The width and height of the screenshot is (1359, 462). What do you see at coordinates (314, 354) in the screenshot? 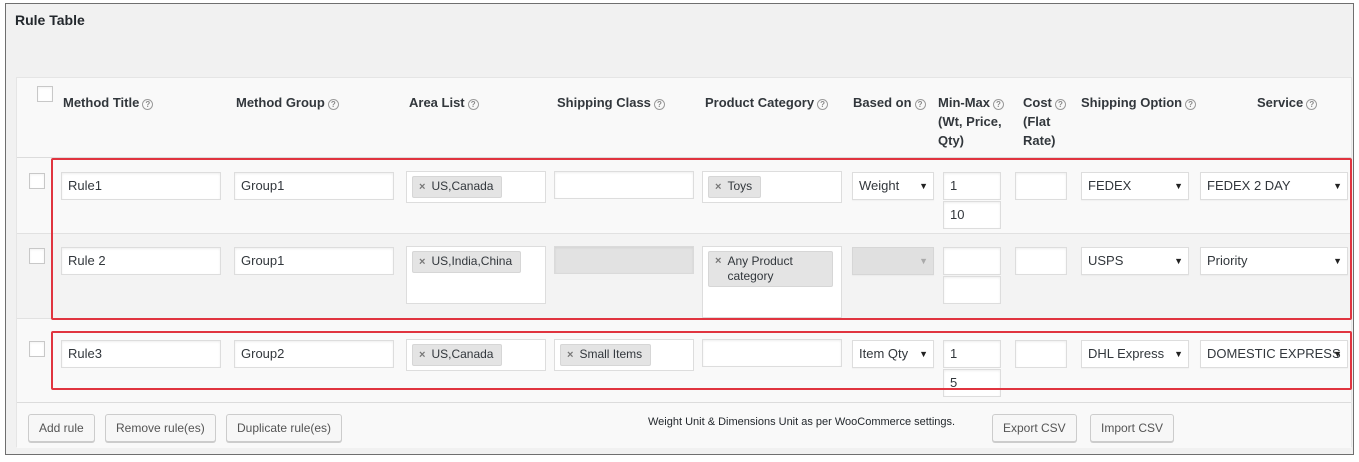
I see `method-group-input: Group2` at bounding box center [314, 354].